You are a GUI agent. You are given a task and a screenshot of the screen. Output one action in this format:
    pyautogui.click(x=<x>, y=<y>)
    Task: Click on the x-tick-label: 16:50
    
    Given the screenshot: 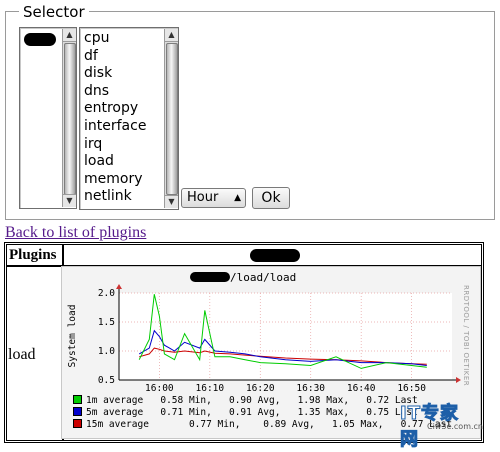 What is the action you would take?
    pyautogui.click(x=411, y=388)
    